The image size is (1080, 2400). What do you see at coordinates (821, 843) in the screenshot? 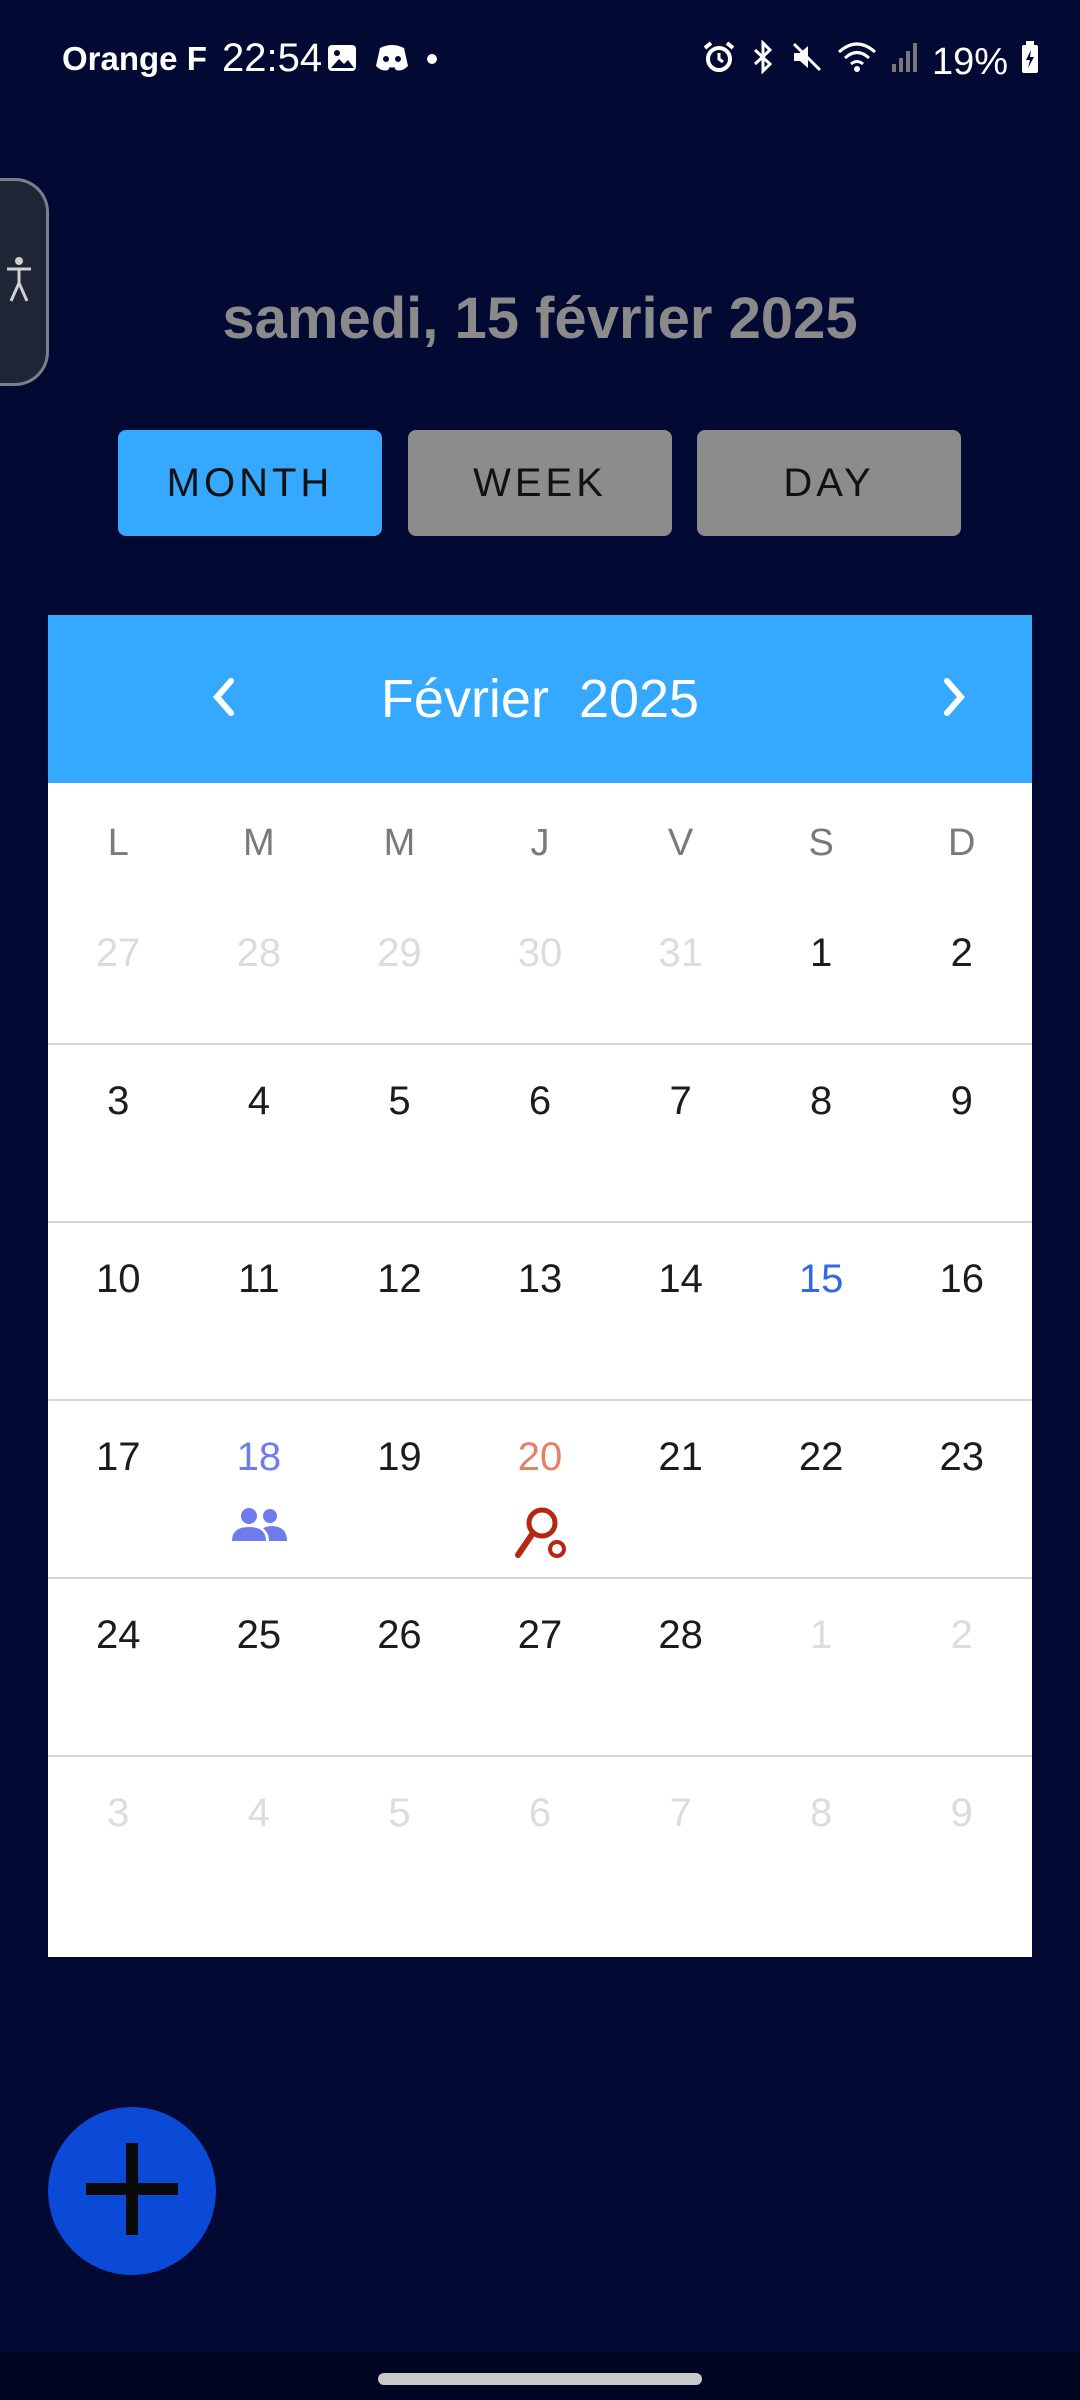
I see `weekday-label: S` at bounding box center [821, 843].